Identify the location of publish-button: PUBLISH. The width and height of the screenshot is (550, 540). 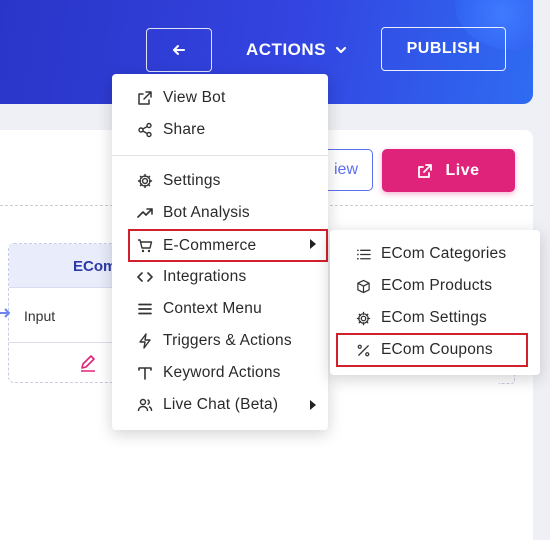
(443, 49).